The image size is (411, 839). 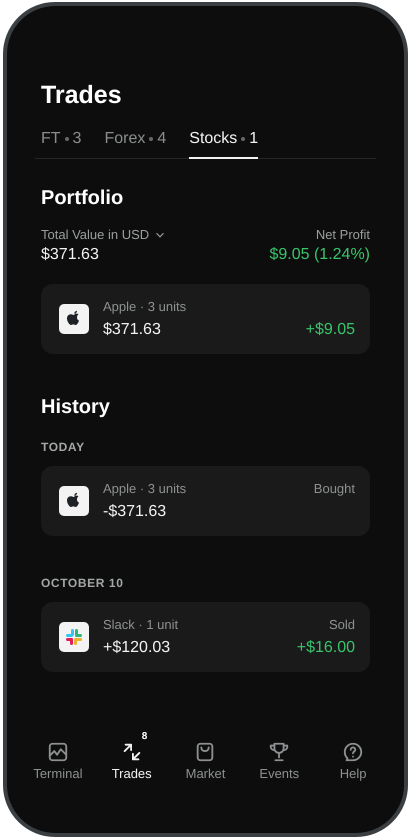 I want to click on trade-profit: +$16.00, so click(x=325, y=648).